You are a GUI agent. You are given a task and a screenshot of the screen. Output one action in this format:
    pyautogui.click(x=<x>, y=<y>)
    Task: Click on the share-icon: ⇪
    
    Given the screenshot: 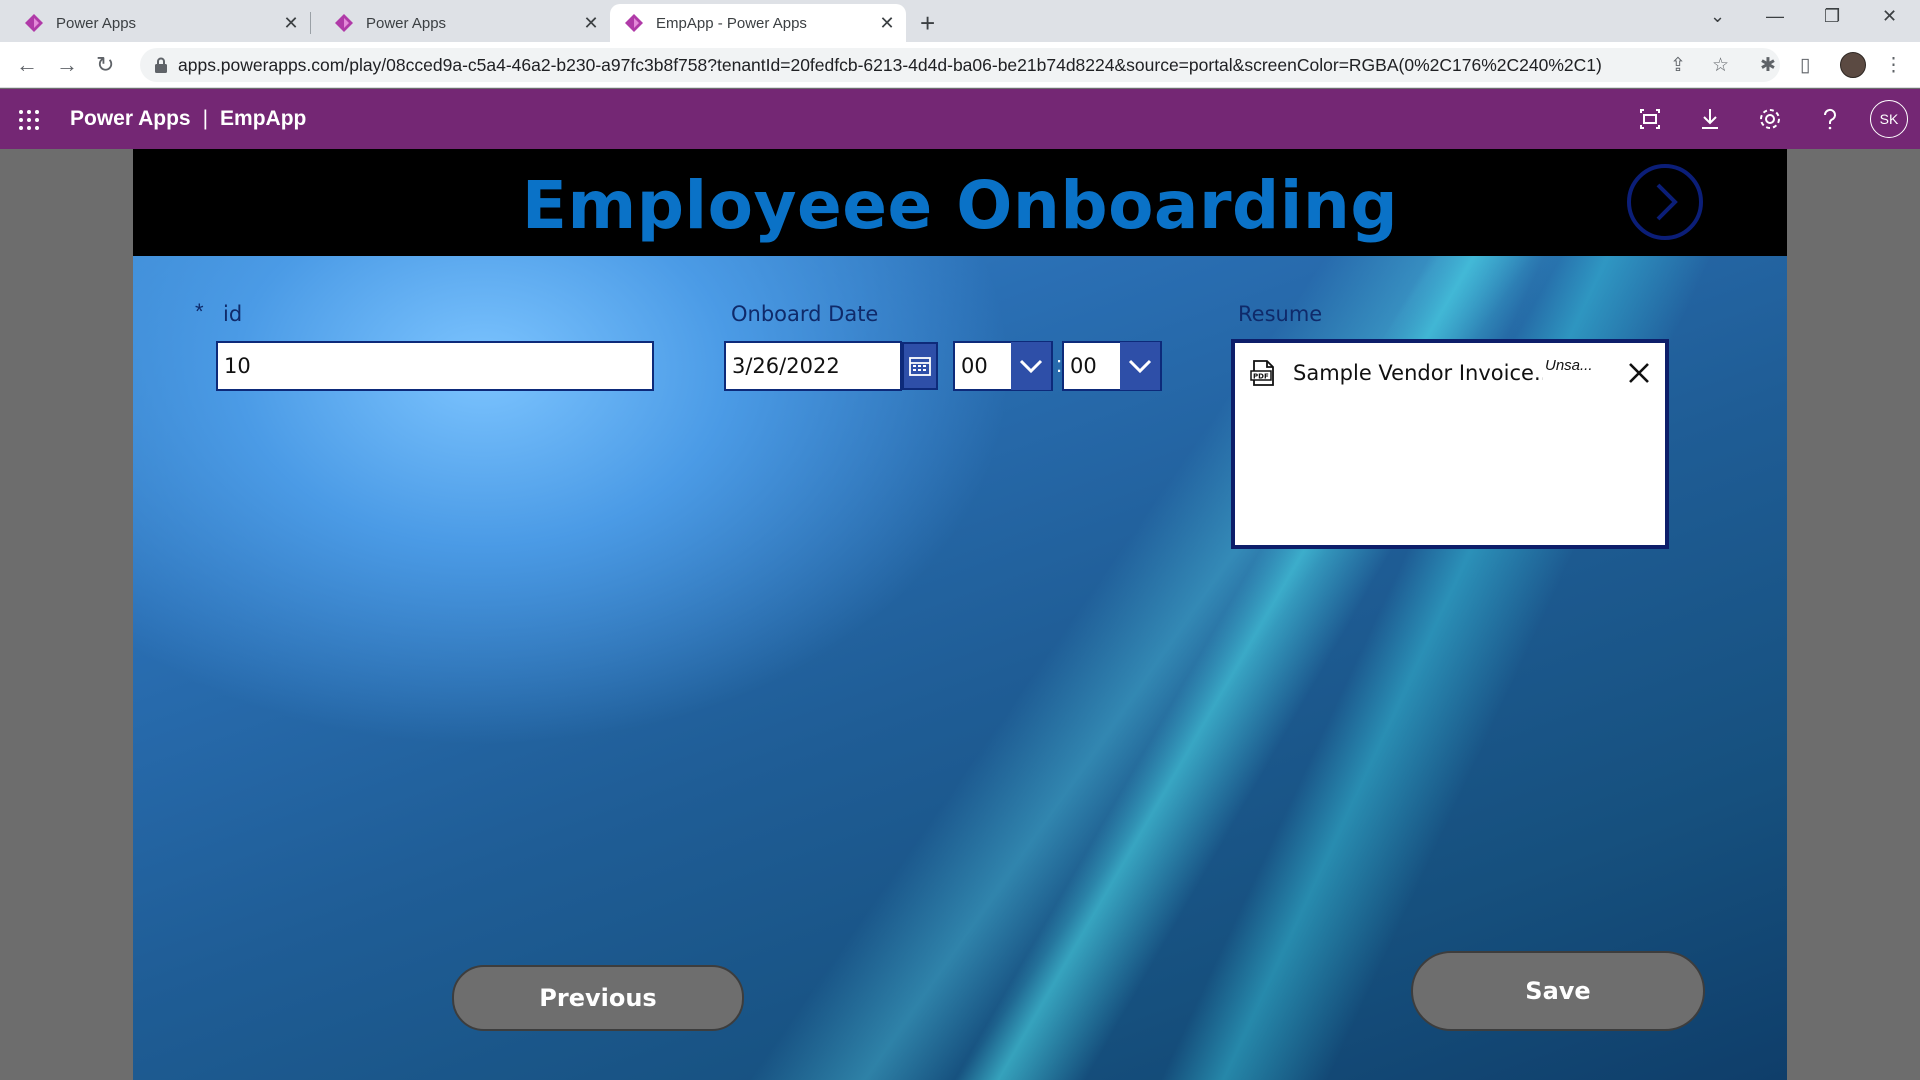 What is the action you would take?
    pyautogui.click(x=1678, y=65)
    